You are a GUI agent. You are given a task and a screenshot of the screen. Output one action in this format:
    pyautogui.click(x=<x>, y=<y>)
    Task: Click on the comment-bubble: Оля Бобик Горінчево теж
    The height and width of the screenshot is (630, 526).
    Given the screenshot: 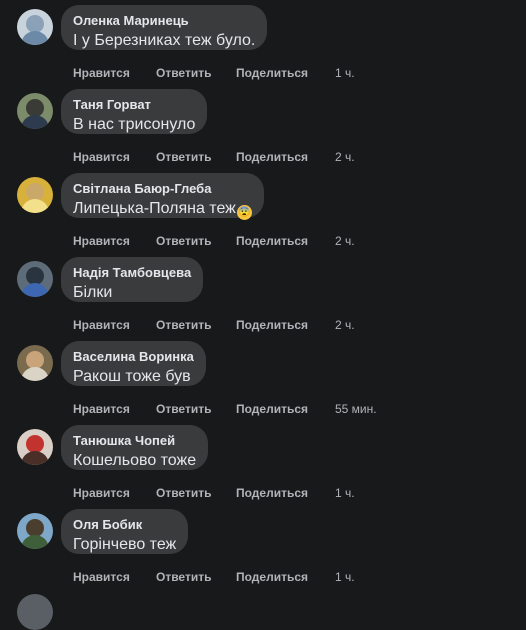 What is the action you would take?
    pyautogui.click(x=125, y=532)
    